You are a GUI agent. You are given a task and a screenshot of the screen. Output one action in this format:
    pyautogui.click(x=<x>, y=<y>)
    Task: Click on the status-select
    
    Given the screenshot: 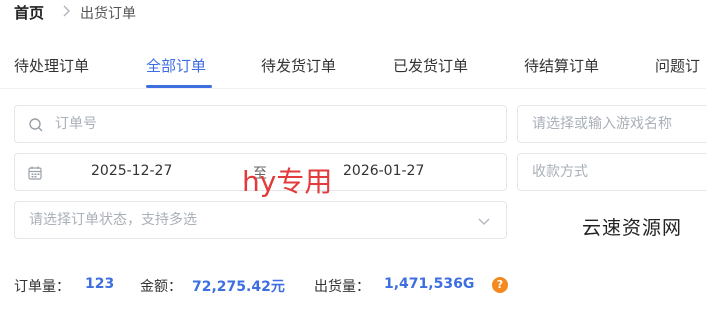 What is the action you would take?
    pyautogui.click(x=260, y=220)
    